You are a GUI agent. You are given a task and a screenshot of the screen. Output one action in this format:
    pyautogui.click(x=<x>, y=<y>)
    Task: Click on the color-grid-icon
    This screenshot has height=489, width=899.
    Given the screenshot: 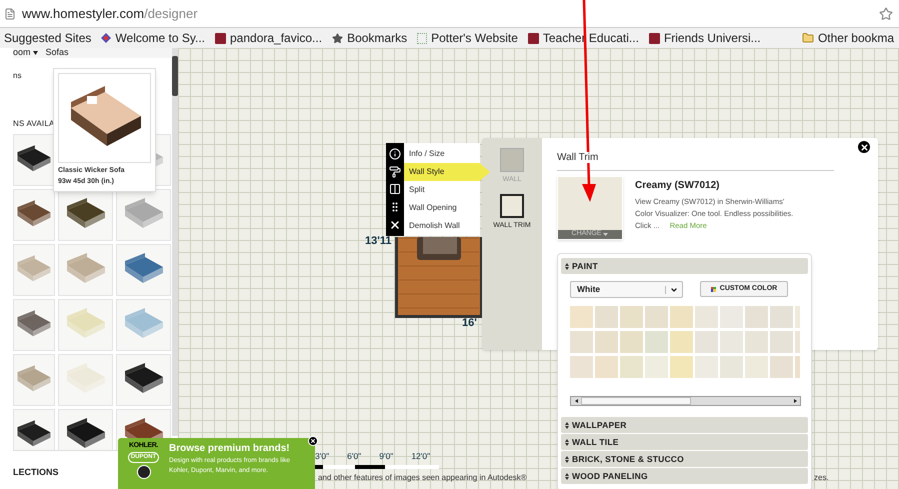 What is the action you would take?
    pyautogui.click(x=713, y=289)
    